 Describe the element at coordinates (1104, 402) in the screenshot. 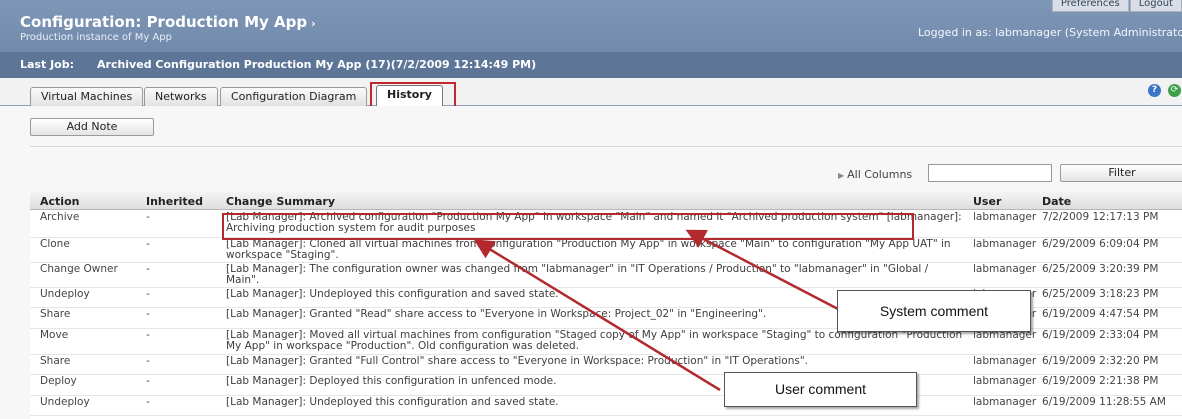

I see `row-date: 6/19/2009 11:28:55 AM` at that location.